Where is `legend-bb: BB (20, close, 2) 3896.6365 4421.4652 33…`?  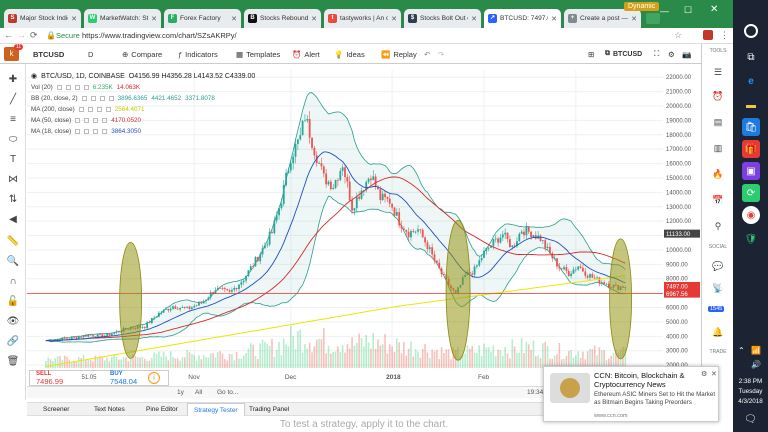
legend-bb: BB (20, close, 2) 3896.6365 4421.4652 33… is located at coordinates (123, 98).